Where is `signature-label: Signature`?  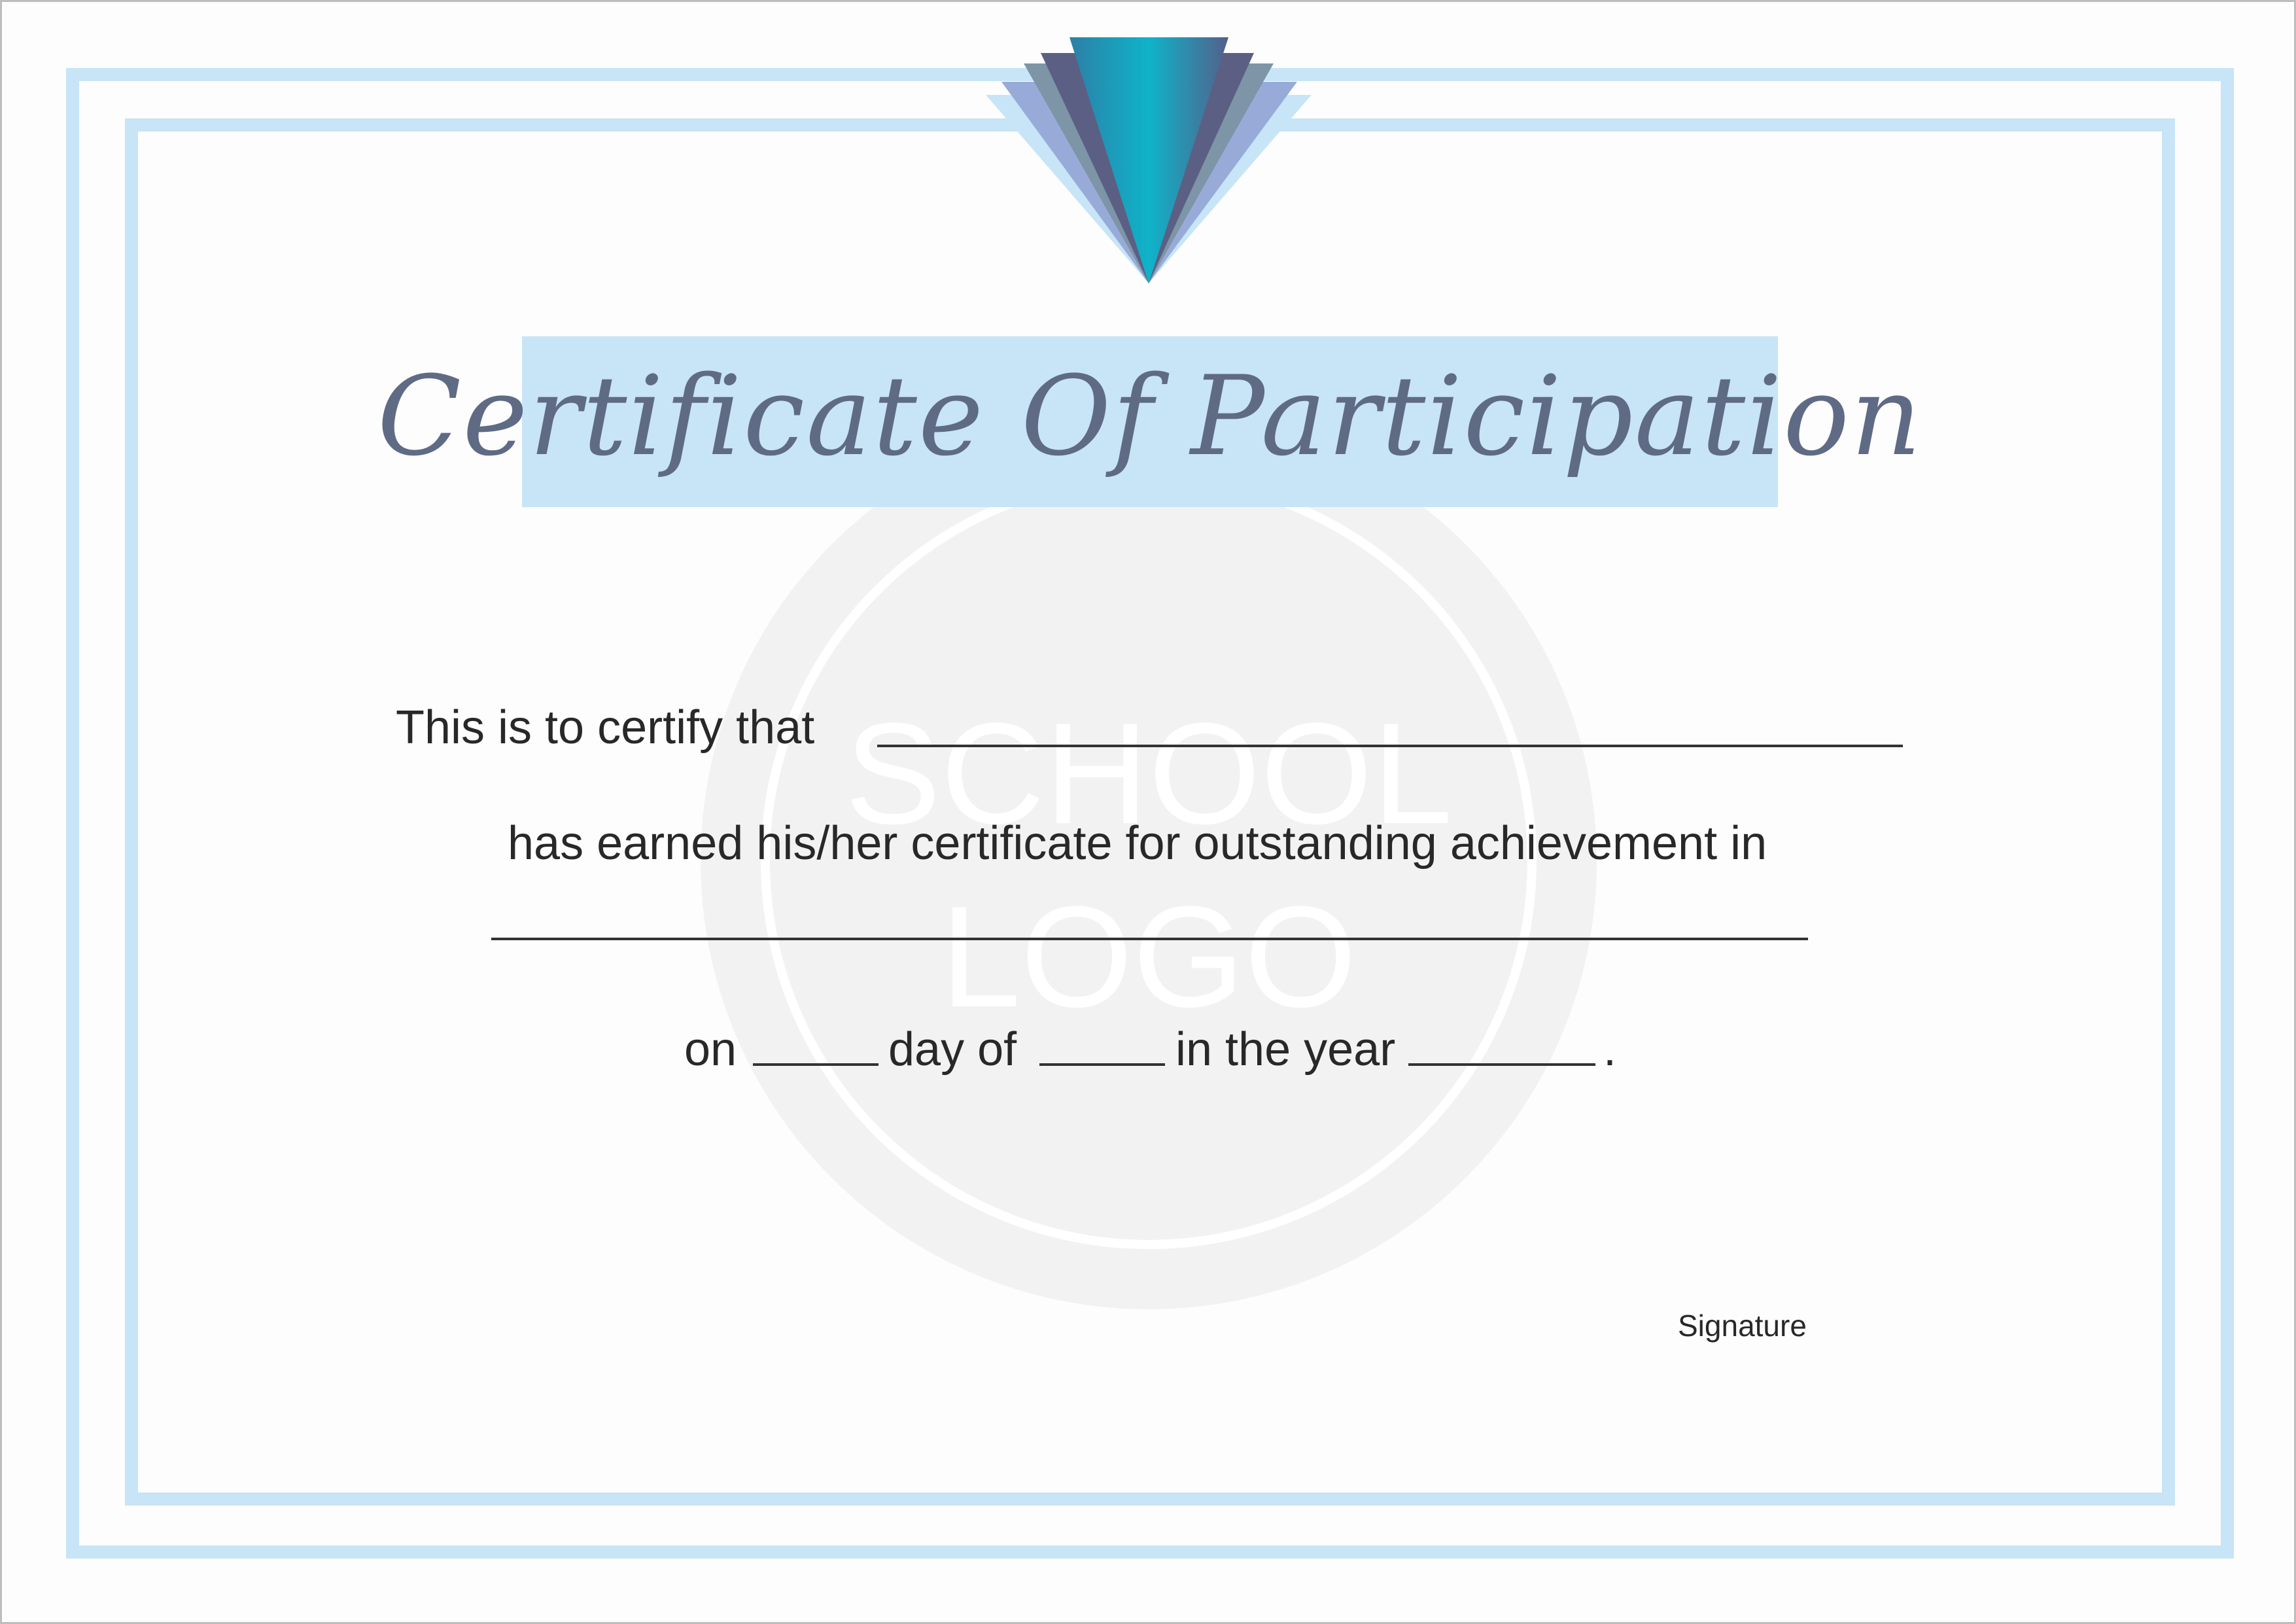
signature-label: Signature is located at coordinates (1742, 1326).